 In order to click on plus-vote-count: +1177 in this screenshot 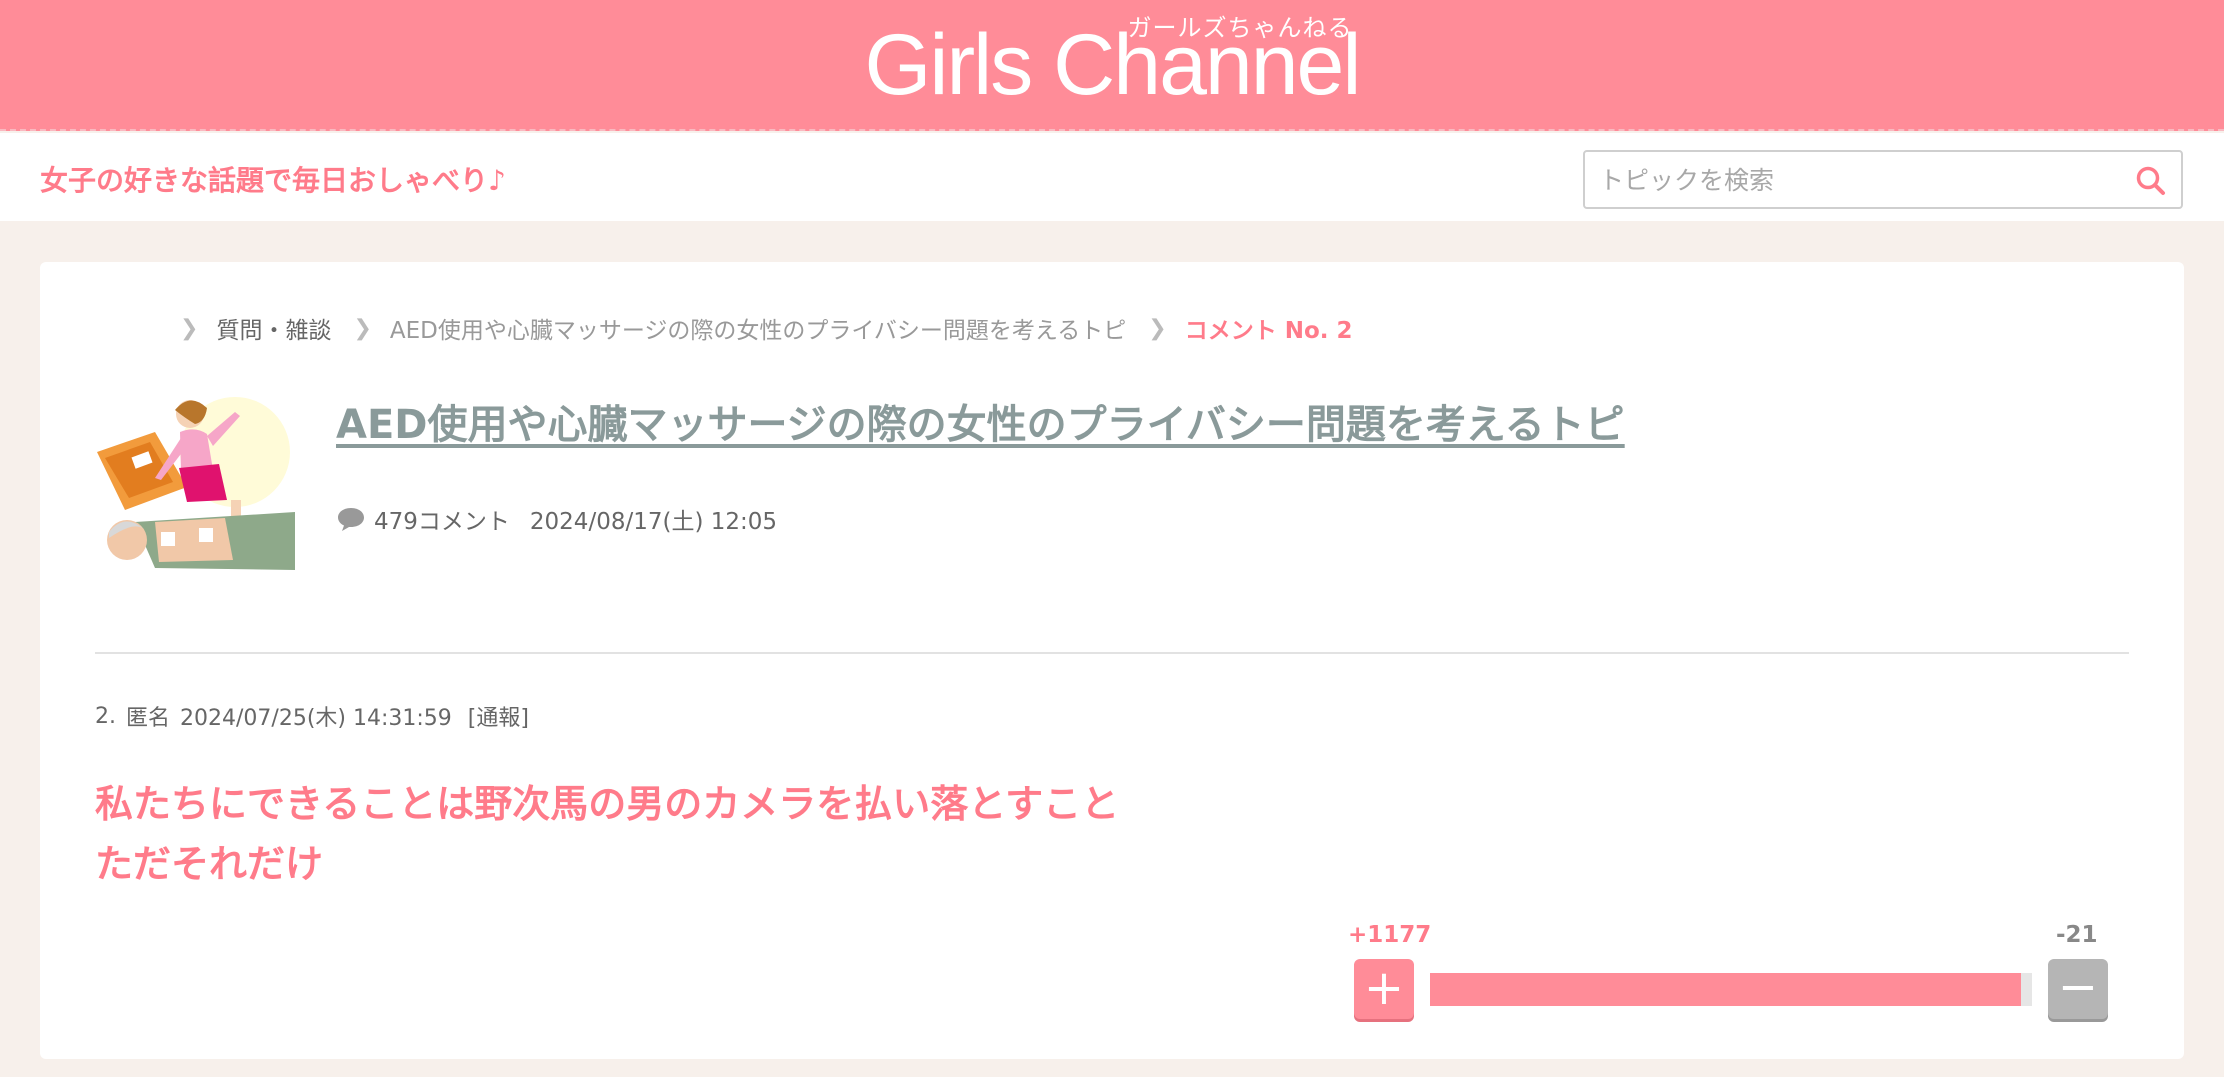, I will do `click(1390, 935)`.